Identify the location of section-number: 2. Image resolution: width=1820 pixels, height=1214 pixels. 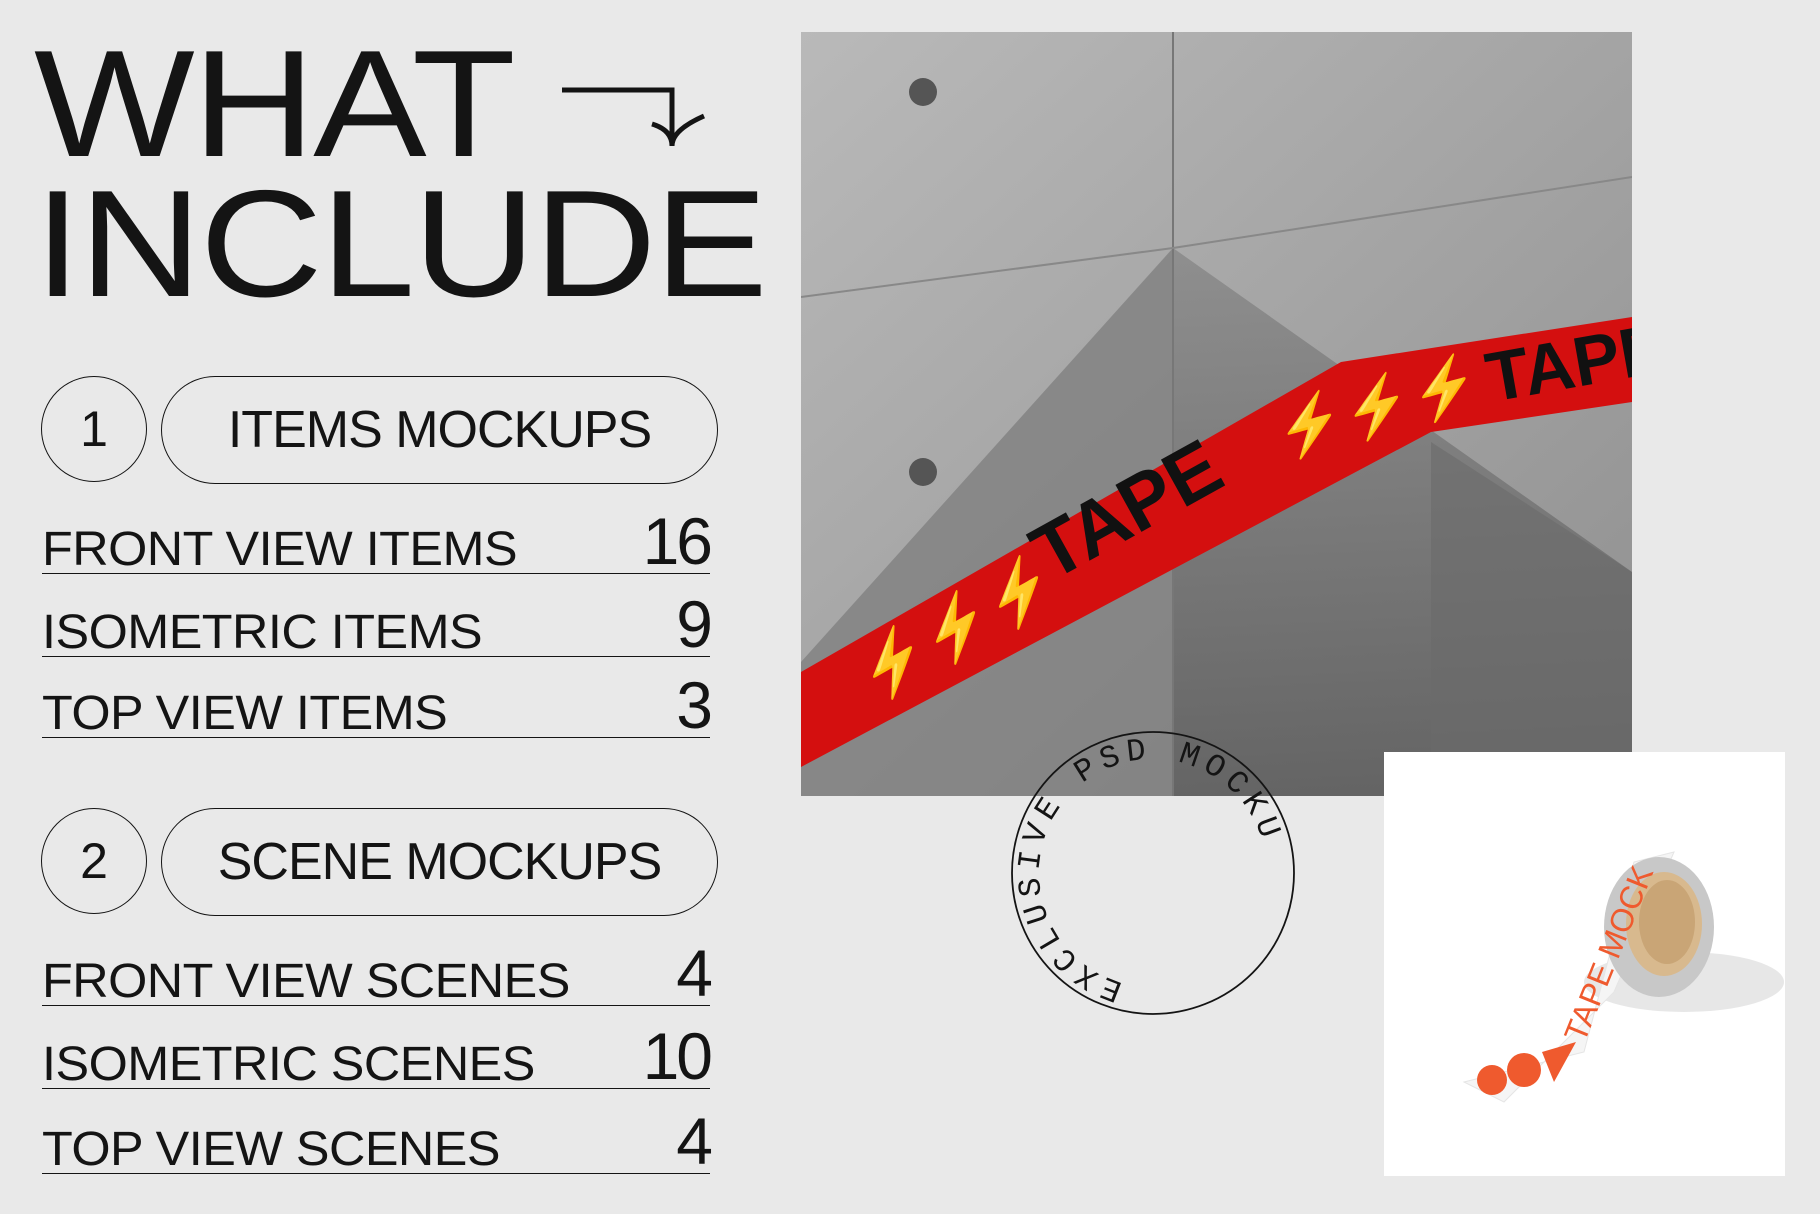
(94, 861).